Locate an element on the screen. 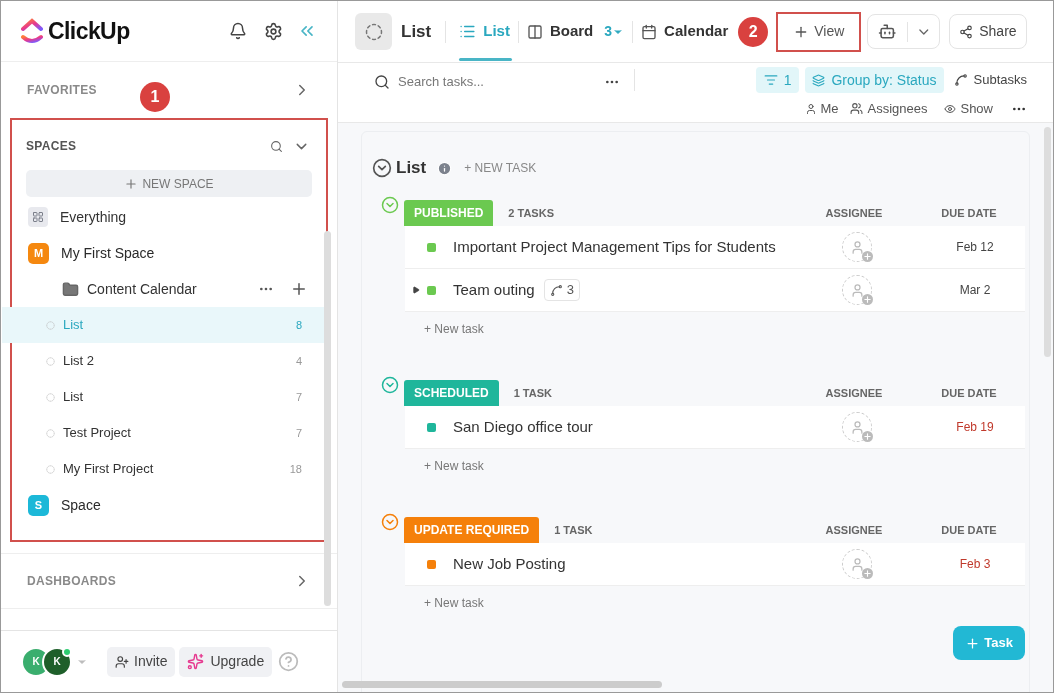 Image resolution: width=1054 pixels, height=693 pixels. list-title: List is located at coordinates (411, 168).